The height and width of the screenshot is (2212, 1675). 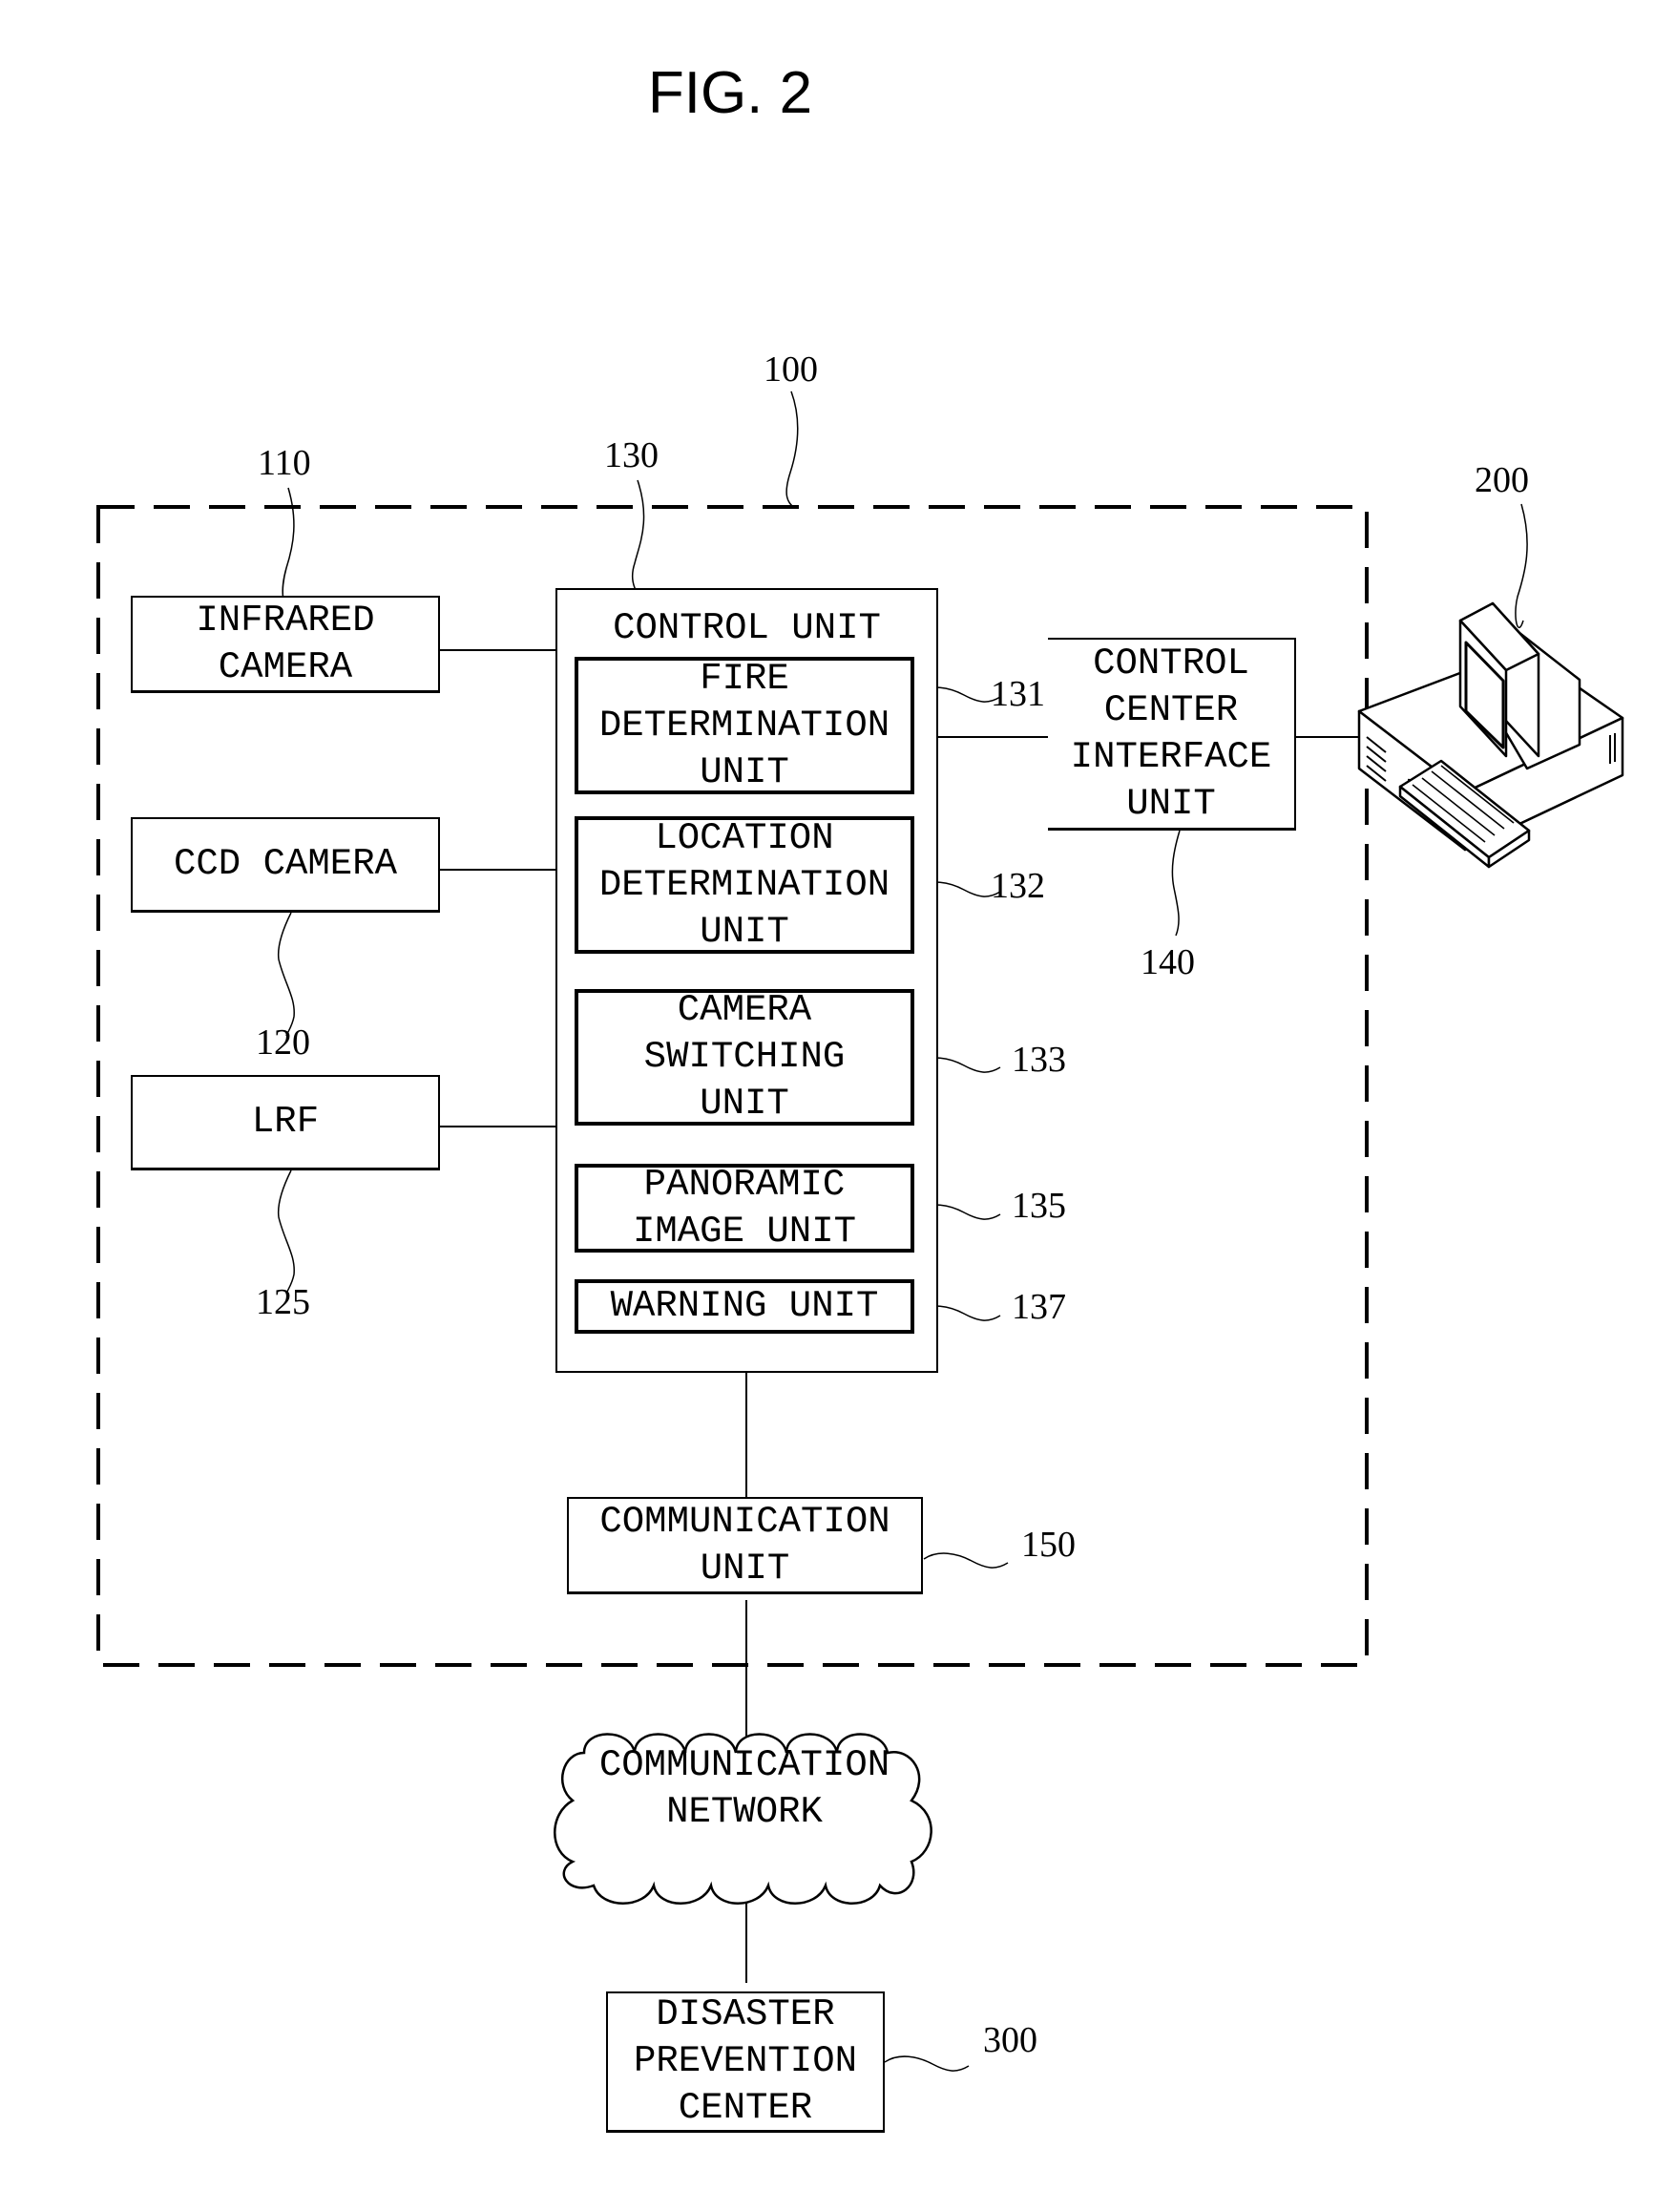 I want to click on ccd-camera-label: CCD CAMERA, so click(x=285, y=864).